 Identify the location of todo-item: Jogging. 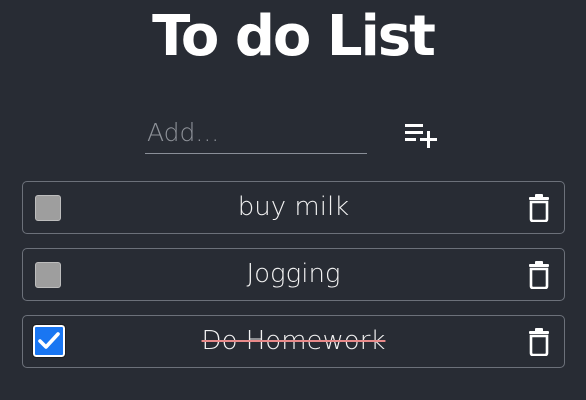
(293, 274).